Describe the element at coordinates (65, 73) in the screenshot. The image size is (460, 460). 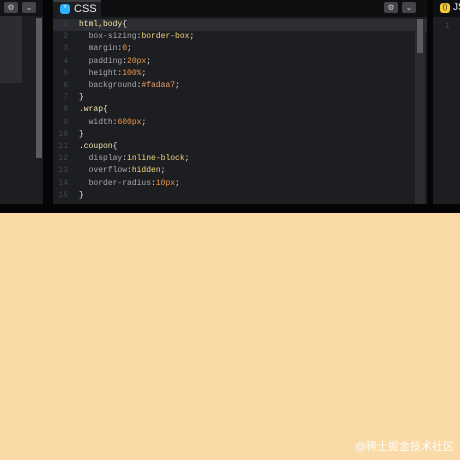
I see `line-number: 5` at that location.